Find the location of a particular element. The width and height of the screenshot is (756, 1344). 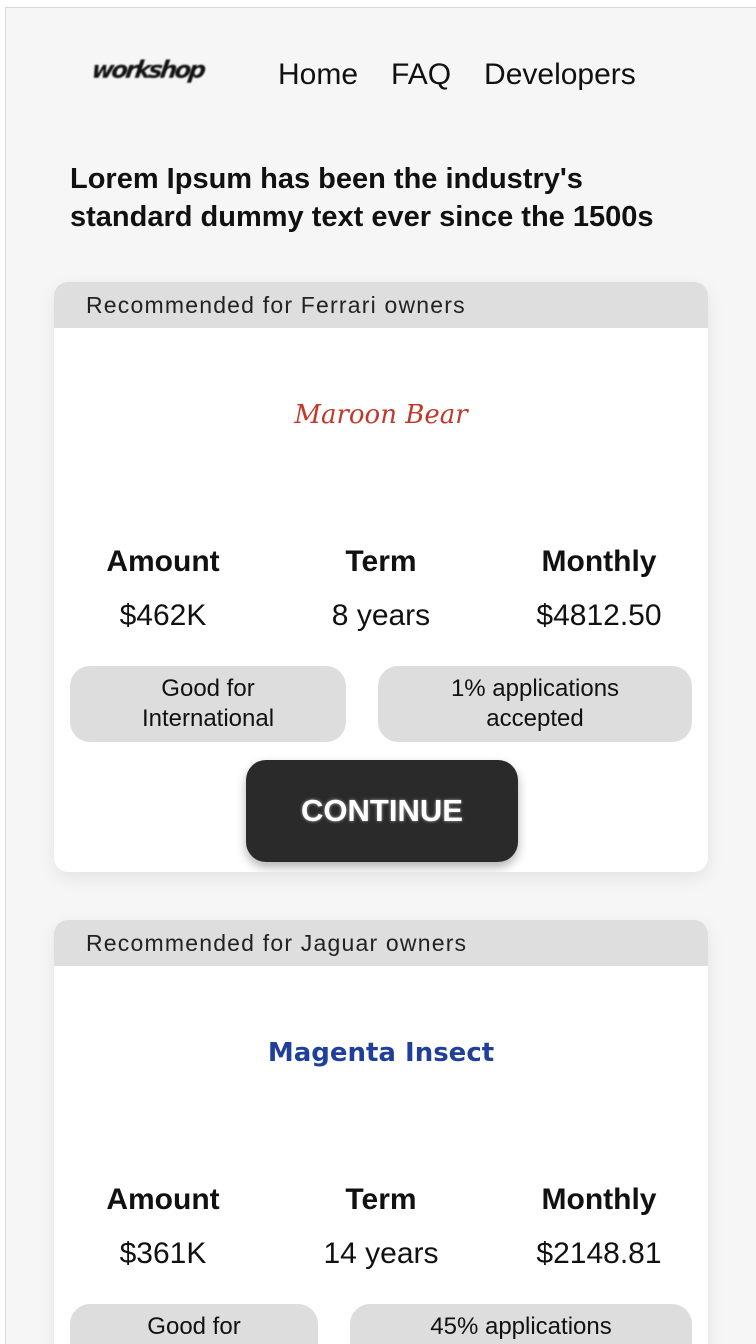

stat-monthly: Monthly $4812.50 is located at coordinates (599, 589).